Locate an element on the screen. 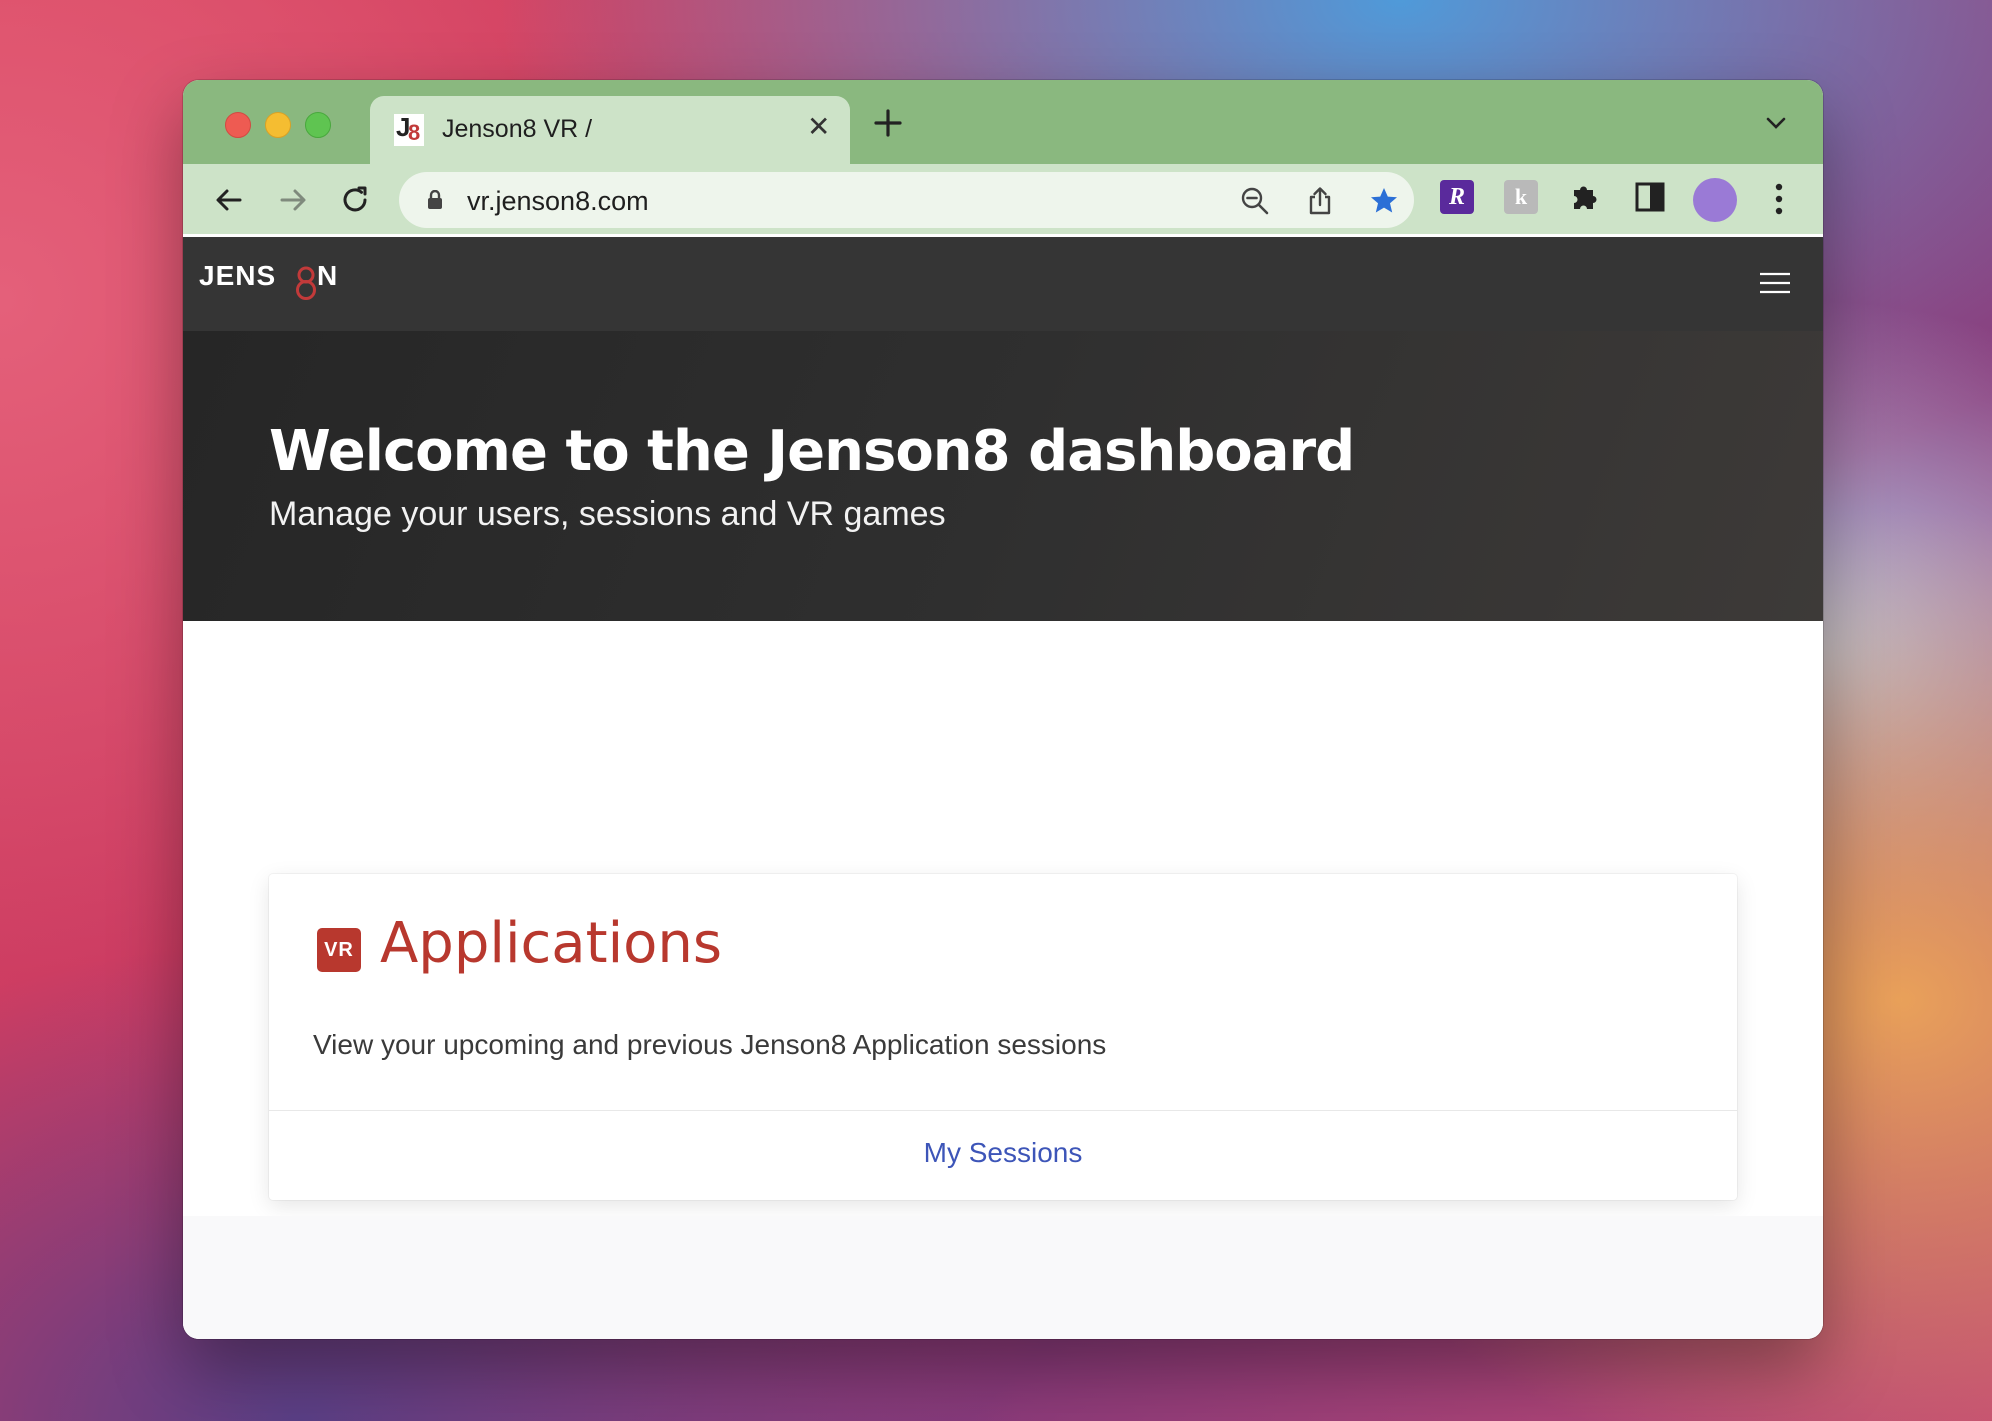  close-window-button is located at coordinates (238, 125).